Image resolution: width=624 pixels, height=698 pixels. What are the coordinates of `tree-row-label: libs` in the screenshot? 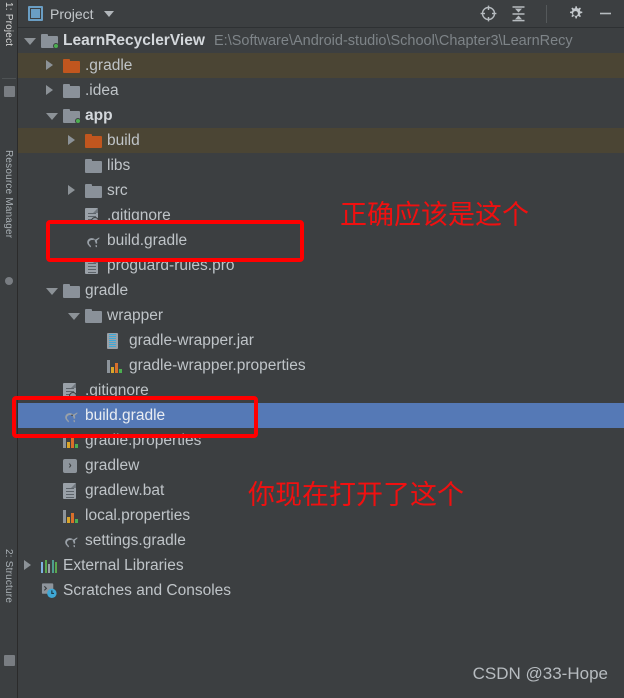 It's located at (119, 165).